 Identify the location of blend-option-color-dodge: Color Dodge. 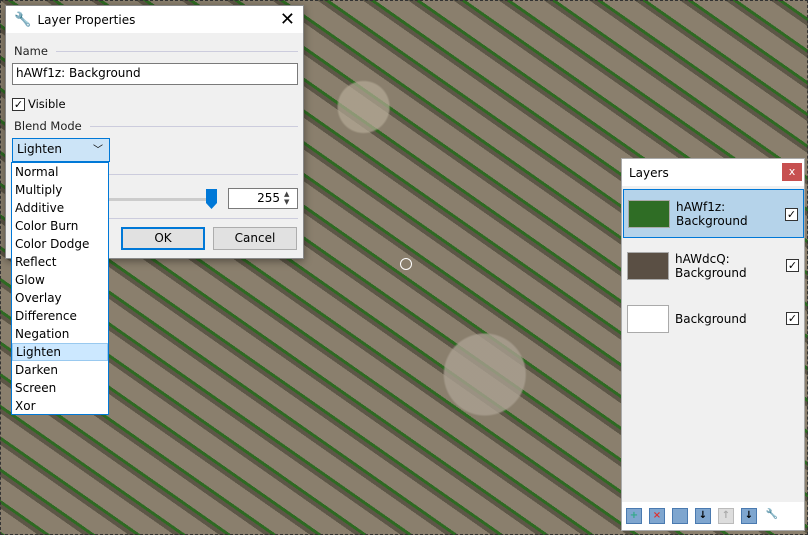
(60, 244).